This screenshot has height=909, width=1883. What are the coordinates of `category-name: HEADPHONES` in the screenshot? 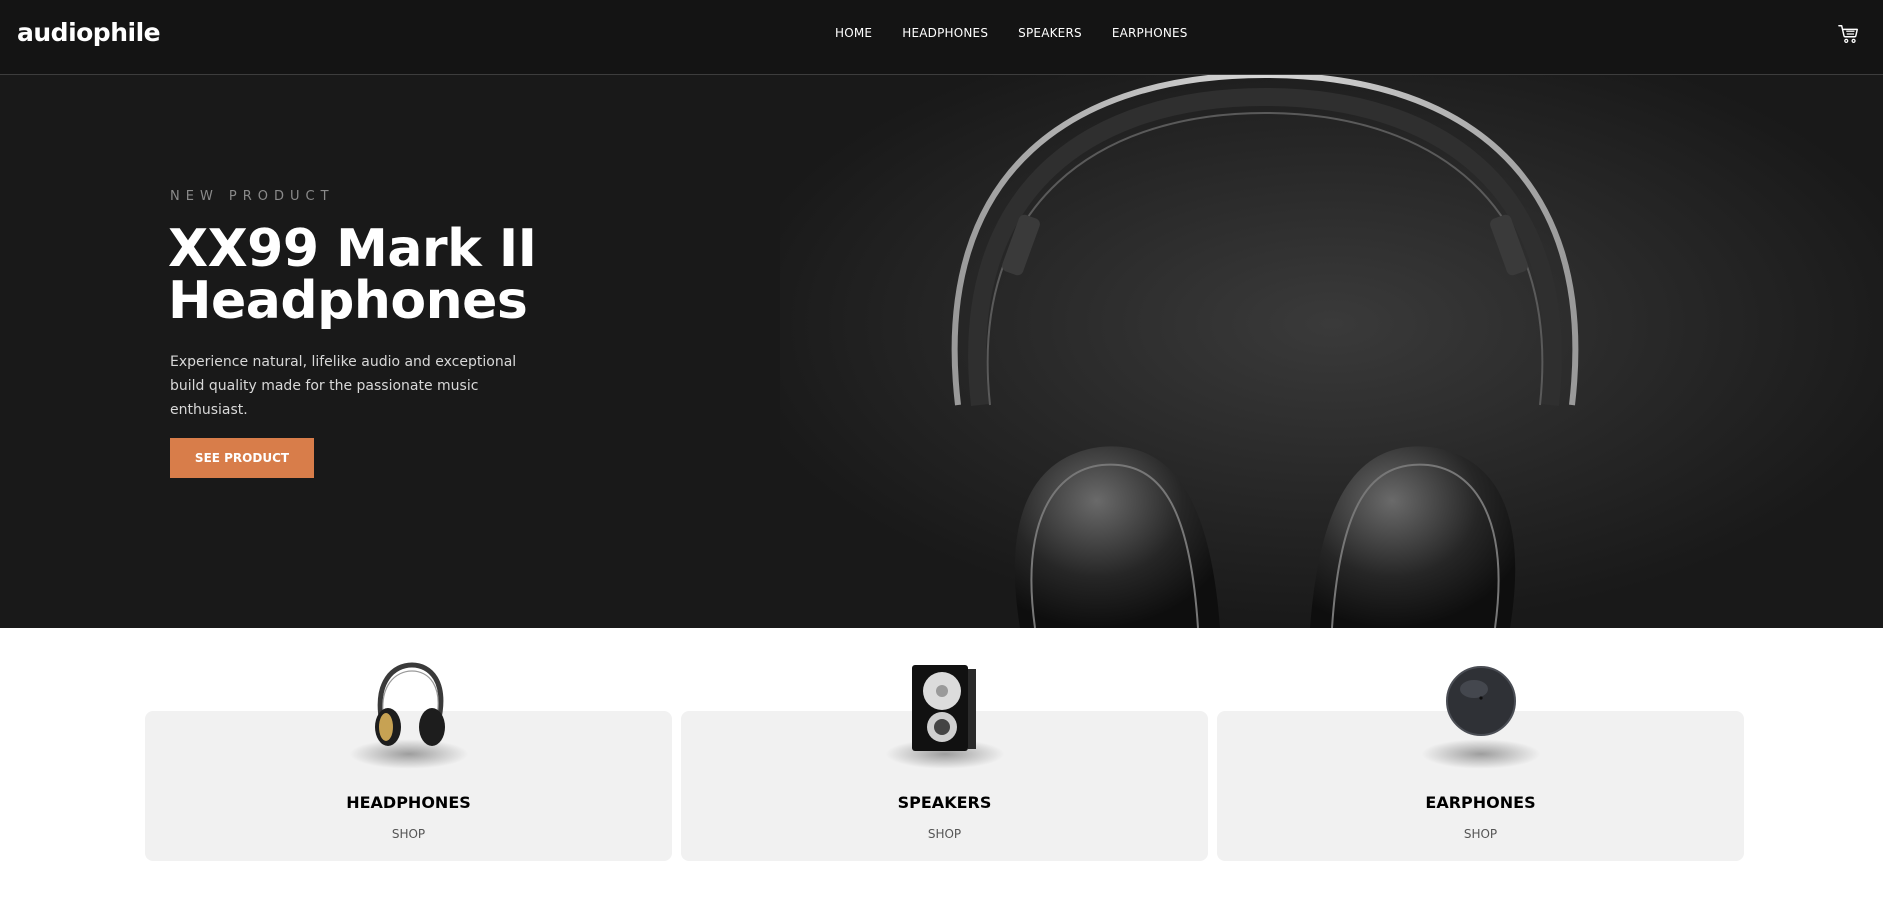 It's located at (408, 802).